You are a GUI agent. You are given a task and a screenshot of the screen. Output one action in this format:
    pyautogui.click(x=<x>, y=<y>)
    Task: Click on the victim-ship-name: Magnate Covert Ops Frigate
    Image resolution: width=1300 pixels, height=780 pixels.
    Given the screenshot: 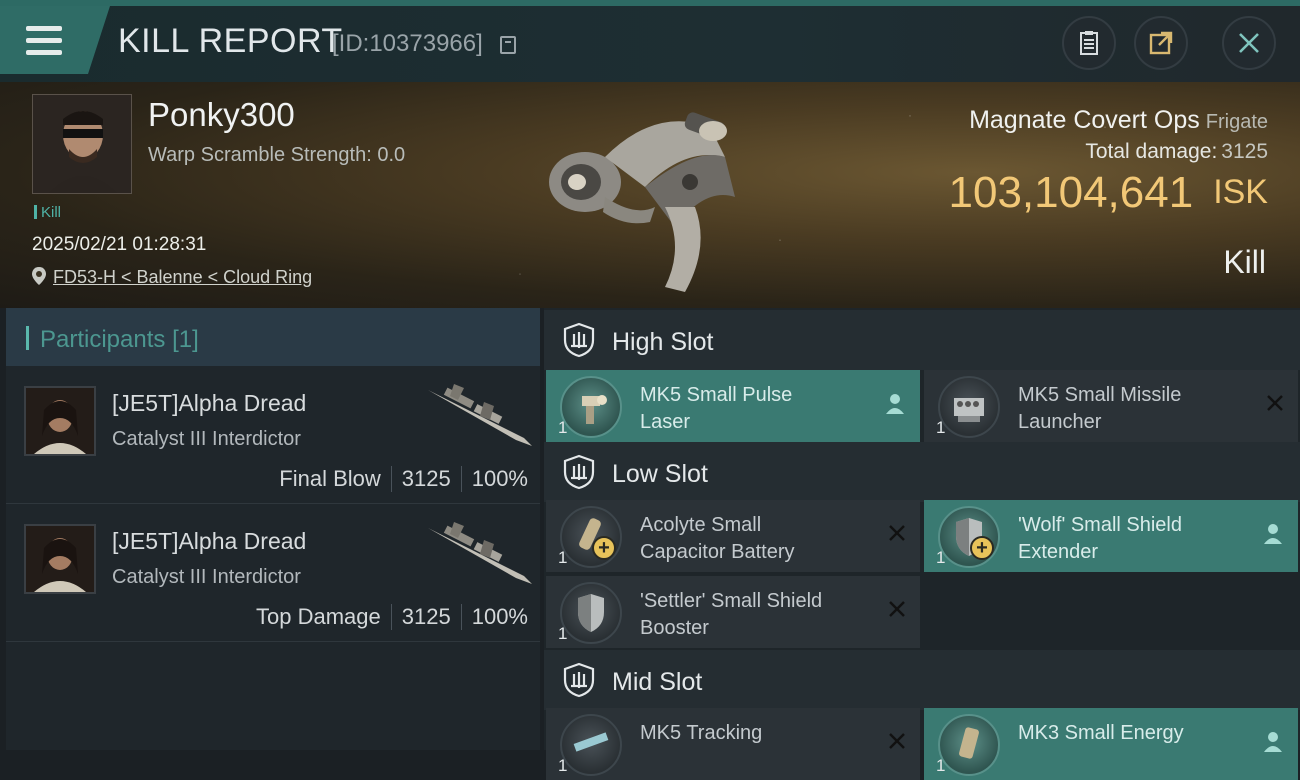 What is the action you would take?
    pyautogui.click(x=1118, y=120)
    